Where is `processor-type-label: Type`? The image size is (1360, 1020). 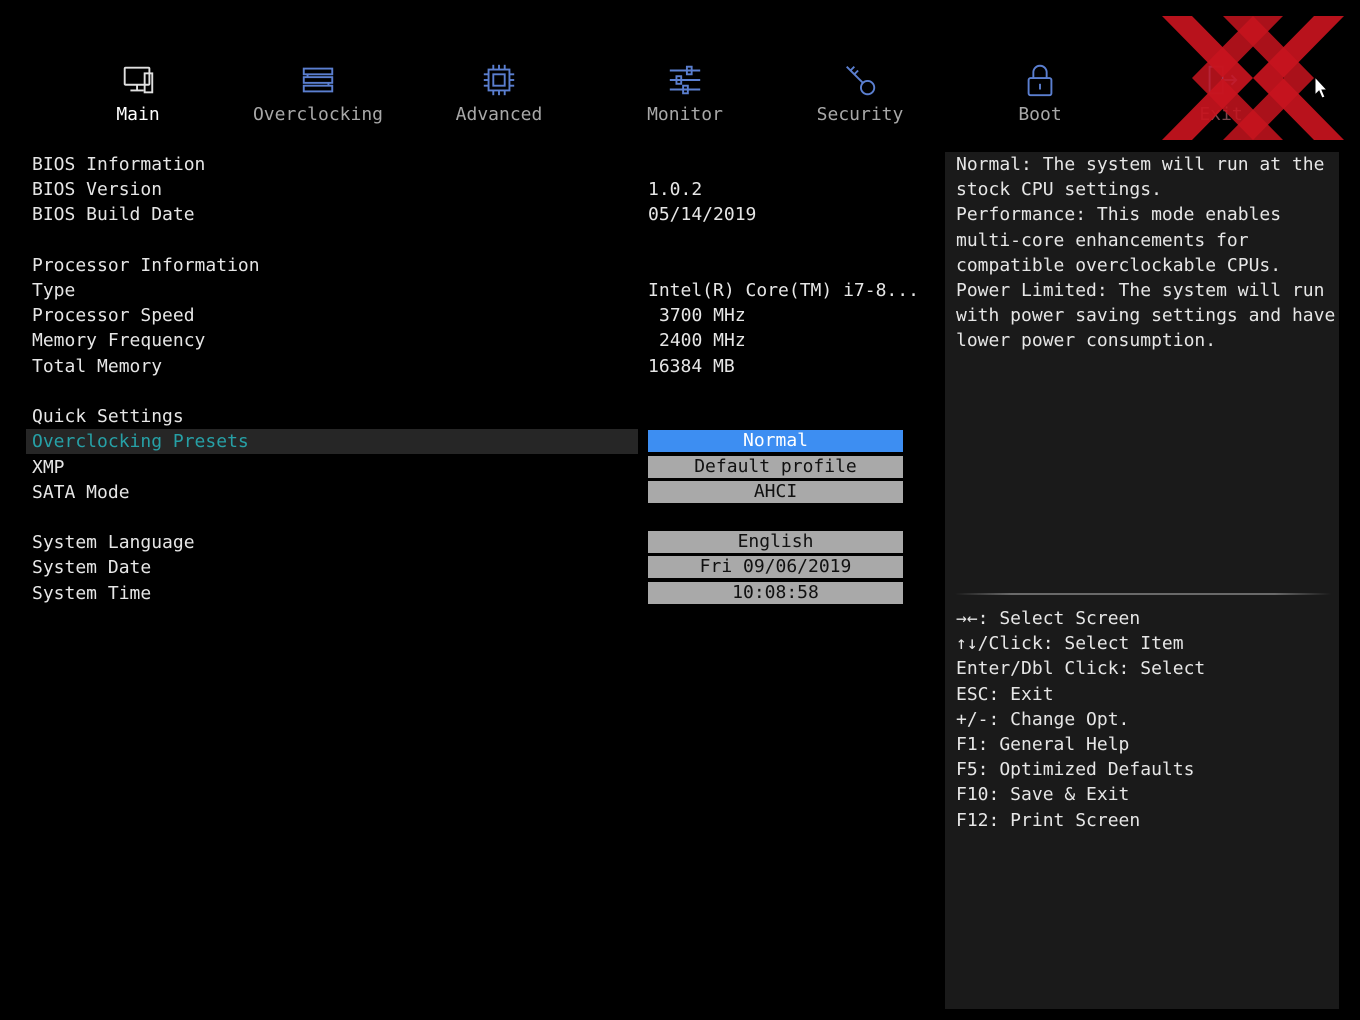
processor-type-label: Type is located at coordinates (54, 290).